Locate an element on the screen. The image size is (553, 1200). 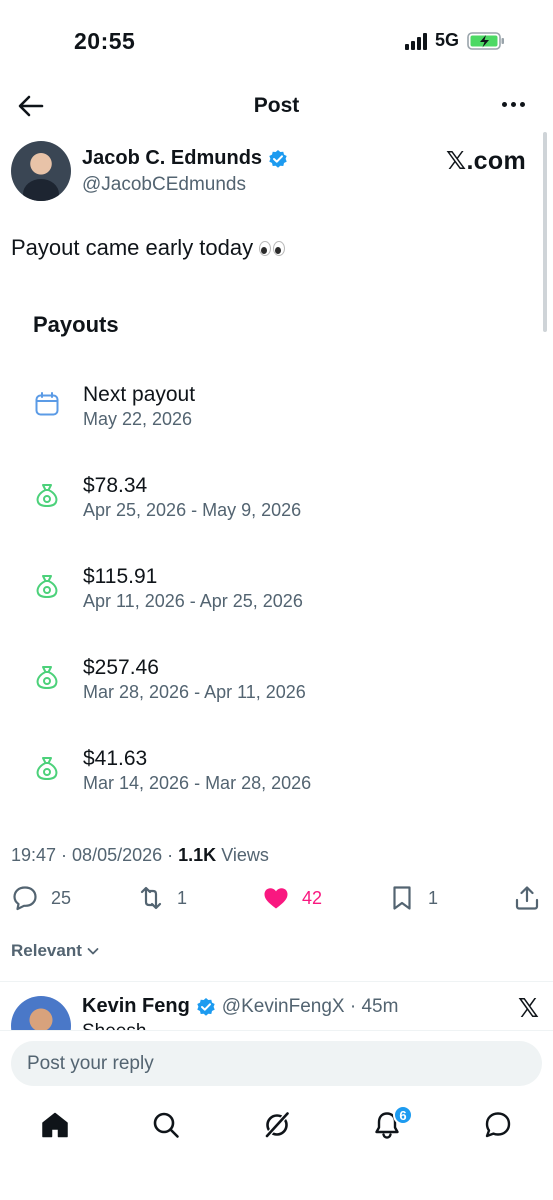
payout-row: $115.91 Apr 11, 2026 - Apr 25, 2026 is located at coordinates (234, 595).